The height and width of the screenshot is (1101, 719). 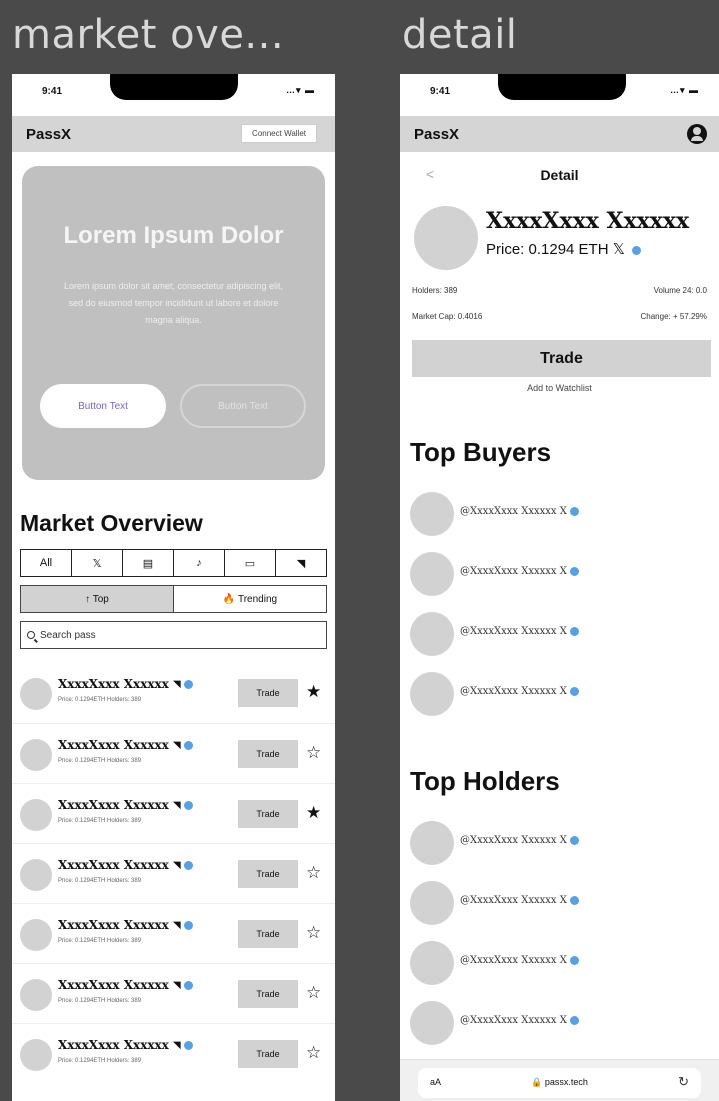 What do you see at coordinates (447, 316) in the screenshot?
I see `market-cap-stat: Market Cap: 0.4016` at bounding box center [447, 316].